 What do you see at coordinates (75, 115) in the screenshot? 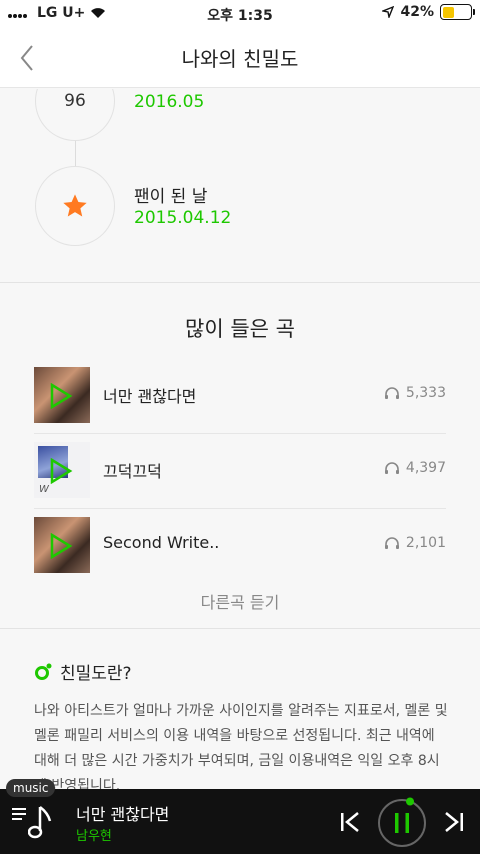
I see `timeline-badge: 96` at bounding box center [75, 115].